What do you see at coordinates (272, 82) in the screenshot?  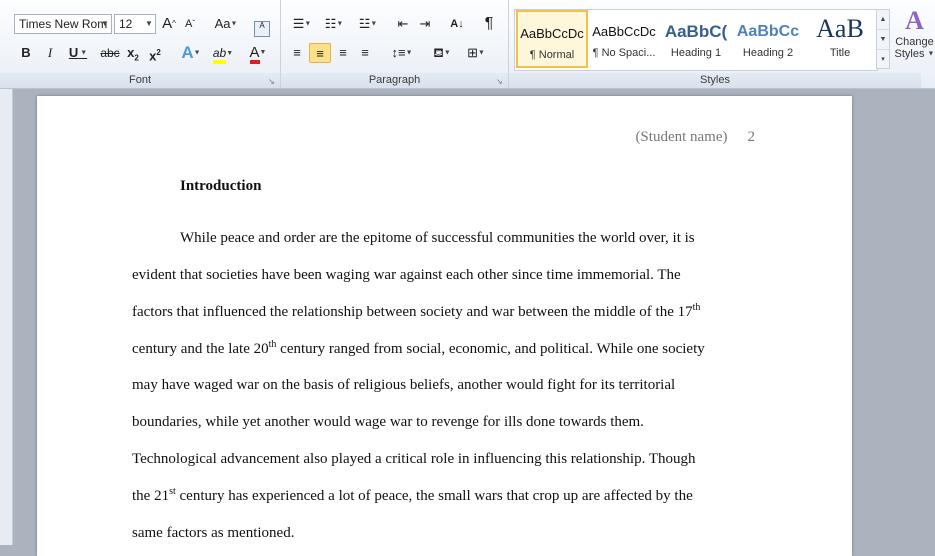 I see `font-dialog-launcher-icon: ↘` at bounding box center [272, 82].